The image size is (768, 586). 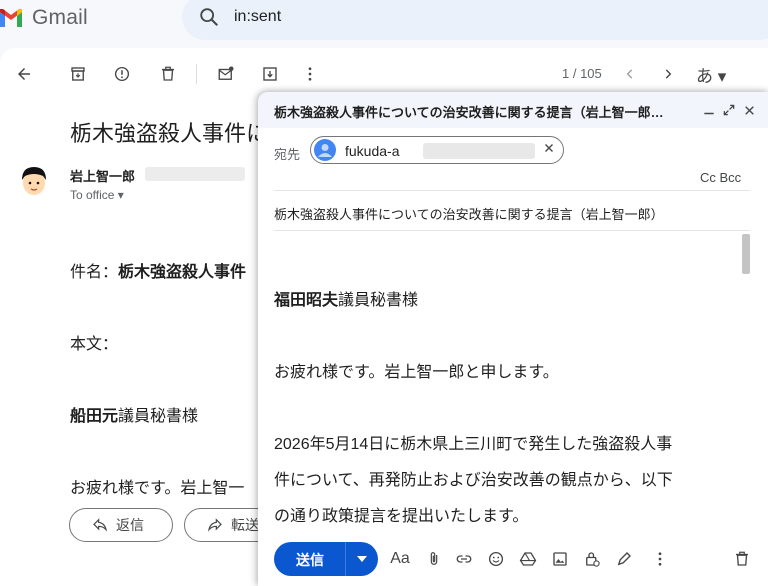 I want to click on remove-recipient-icon, so click(x=549, y=150).